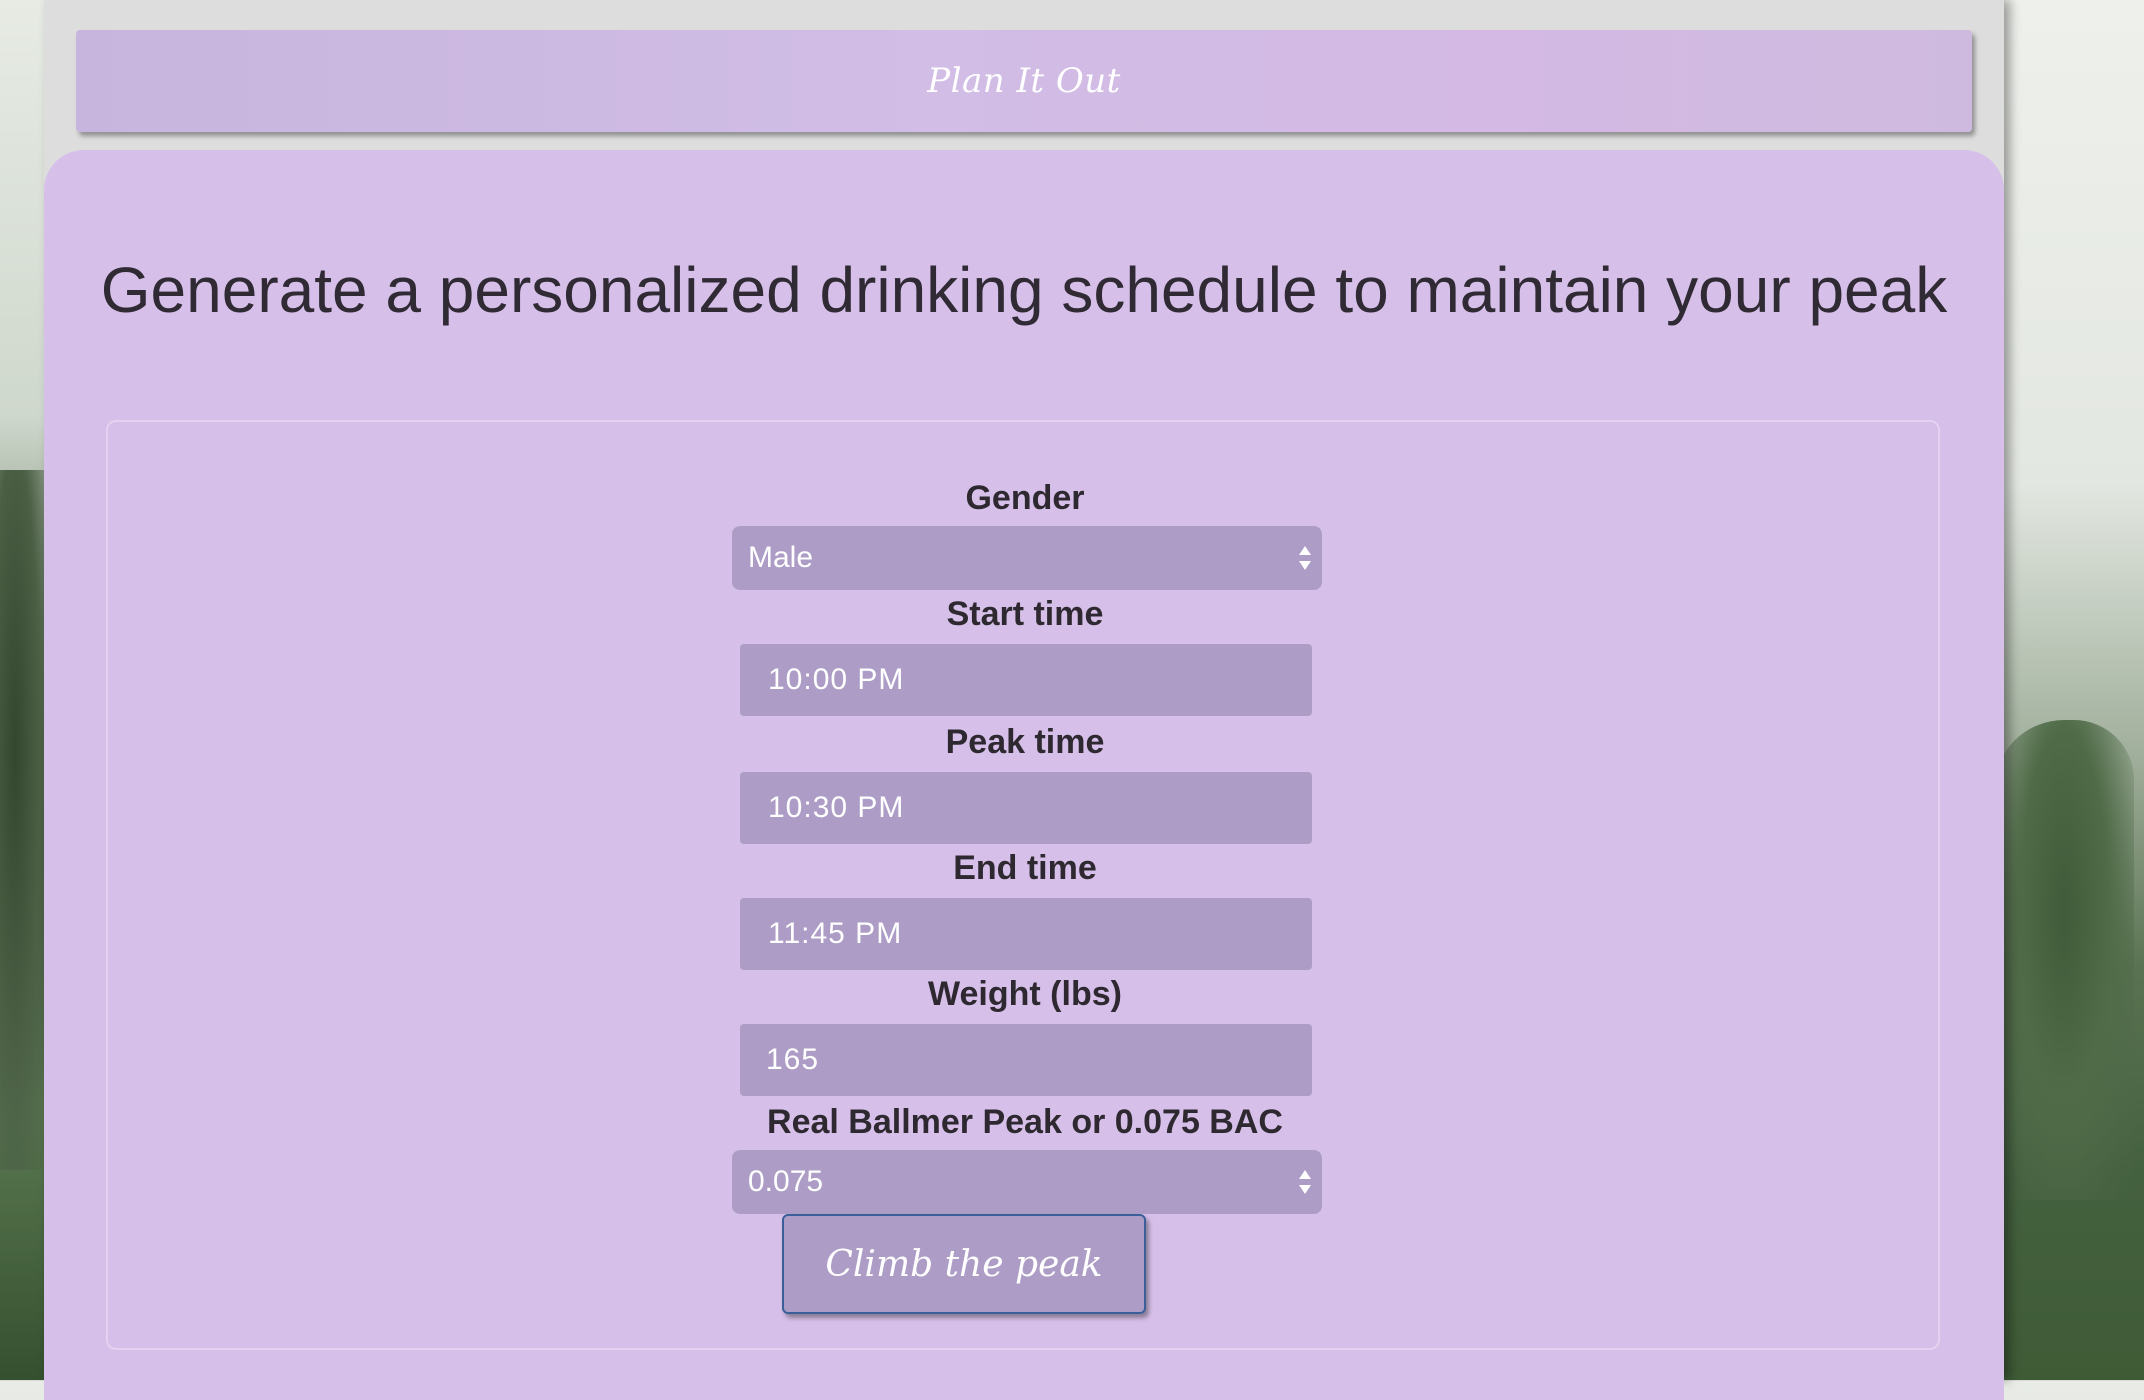  I want to click on end-time-label: End time, so click(1025, 868).